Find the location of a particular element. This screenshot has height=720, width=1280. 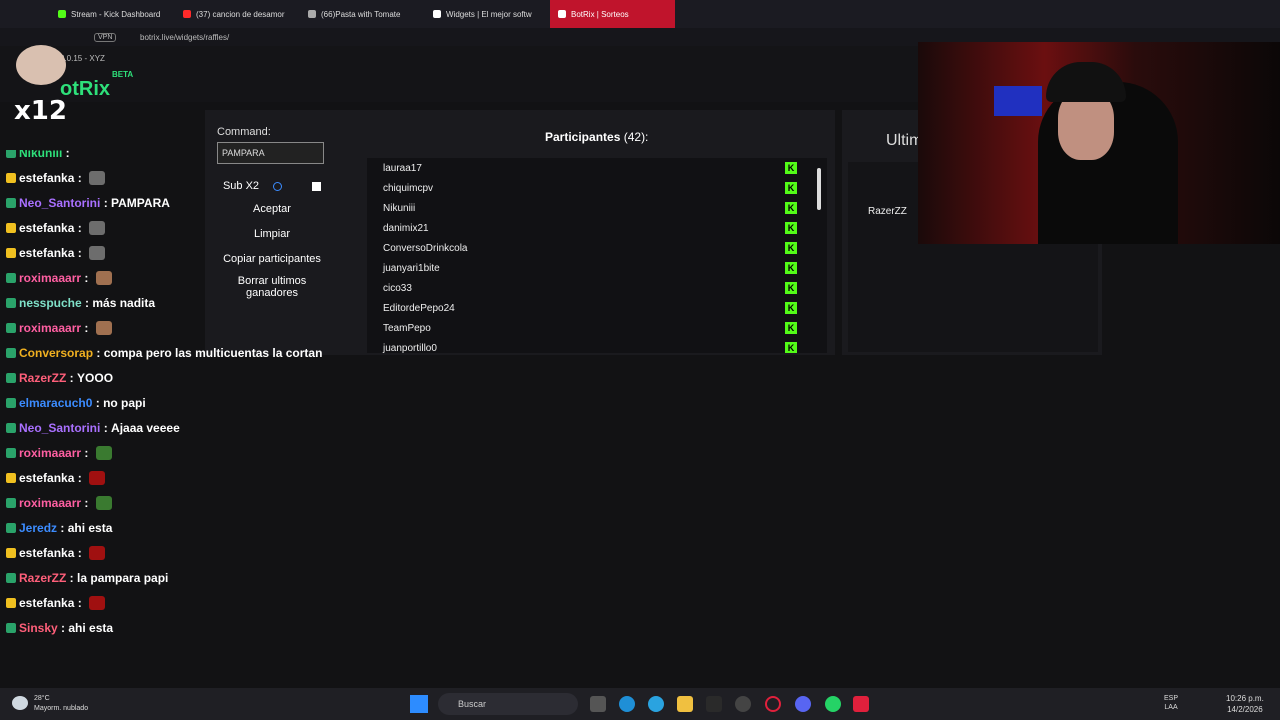

chat-username: Nikuniii is located at coordinates (40, 155).